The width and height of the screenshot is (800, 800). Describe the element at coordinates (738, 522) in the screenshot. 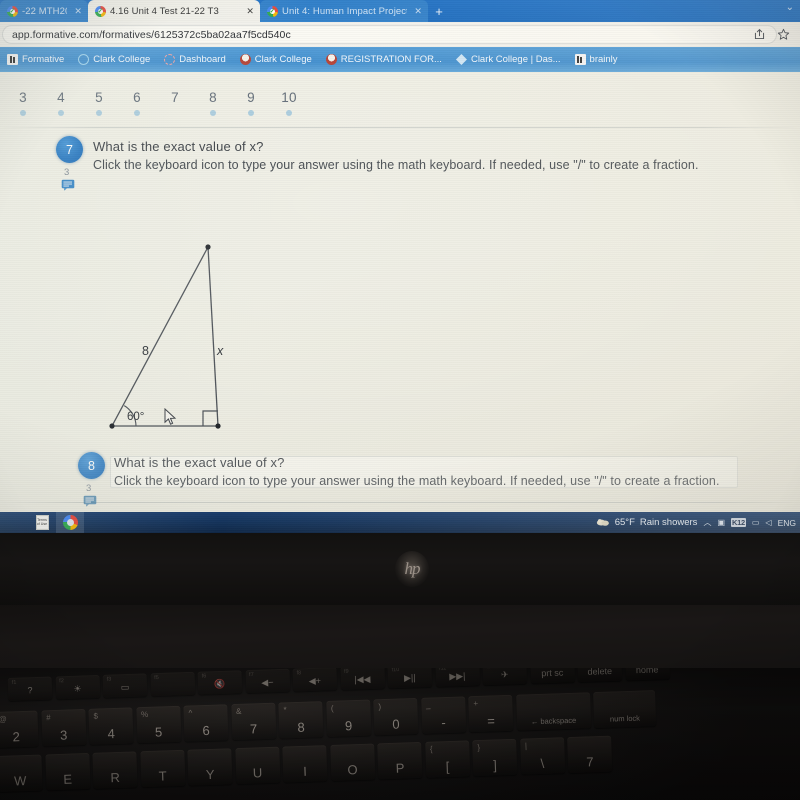

I see `k12-icon: K12` at that location.